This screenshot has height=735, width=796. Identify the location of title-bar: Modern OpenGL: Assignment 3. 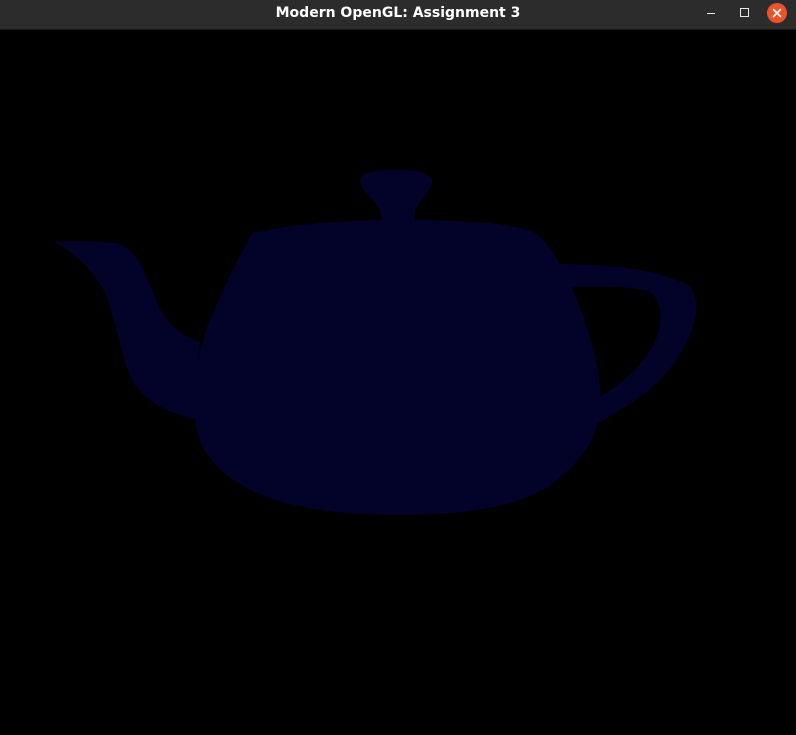
(398, 15).